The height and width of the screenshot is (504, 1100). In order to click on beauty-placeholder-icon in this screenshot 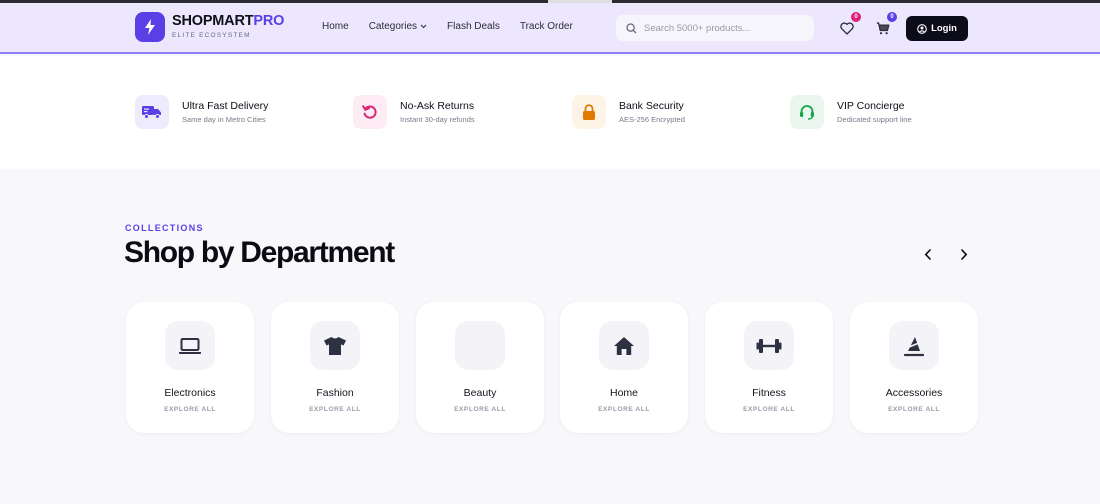, I will do `click(480, 345)`.